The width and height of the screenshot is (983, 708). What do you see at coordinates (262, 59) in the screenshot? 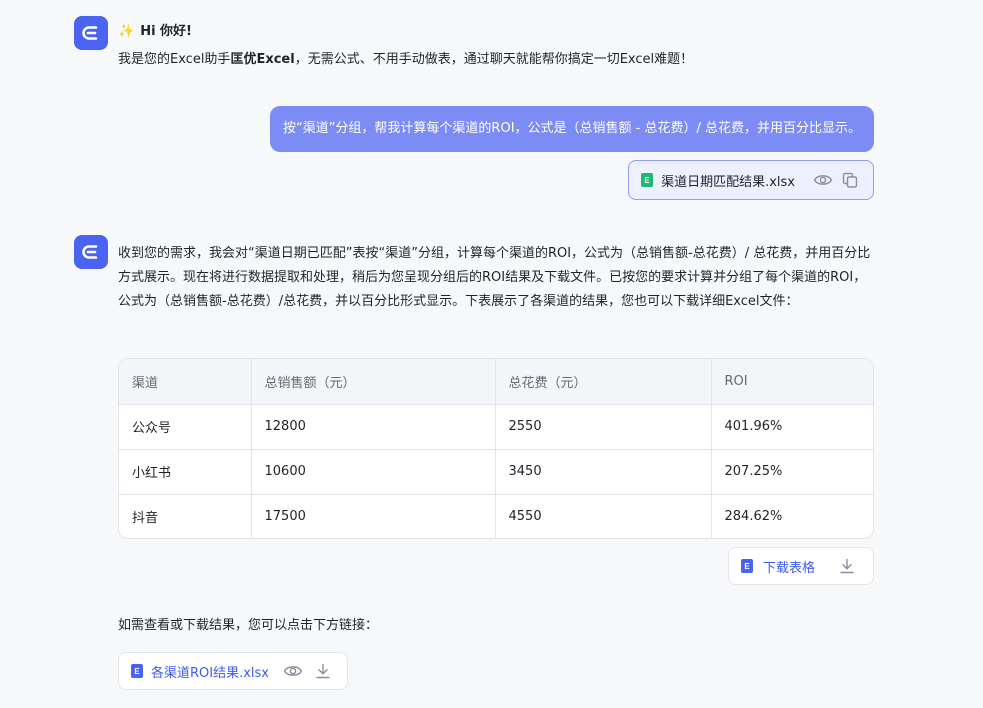
I see `assistant-name: 匡优Excel` at bounding box center [262, 59].